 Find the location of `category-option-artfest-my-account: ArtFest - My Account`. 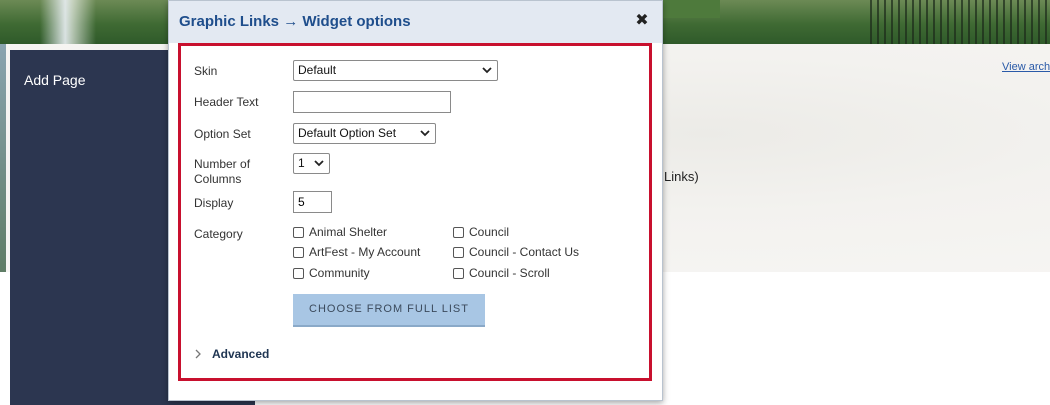

category-option-artfest-my-account: ArtFest - My Account is located at coordinates (356, 252).